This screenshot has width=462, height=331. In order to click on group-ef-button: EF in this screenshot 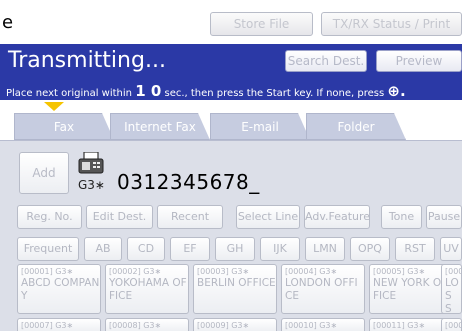, I will do `click(190, 249)`.